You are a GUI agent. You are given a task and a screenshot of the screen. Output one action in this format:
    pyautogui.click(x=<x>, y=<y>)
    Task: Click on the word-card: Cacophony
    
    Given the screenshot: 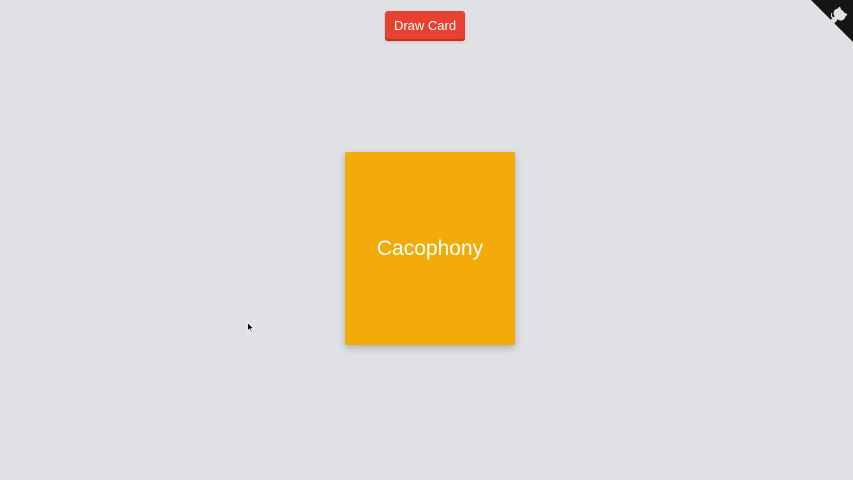 What is the action you would take?
    pyautogui.click(x=430, y=248)
    